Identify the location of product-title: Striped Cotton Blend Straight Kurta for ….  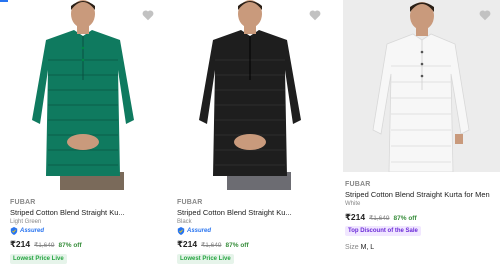
(417, 194).